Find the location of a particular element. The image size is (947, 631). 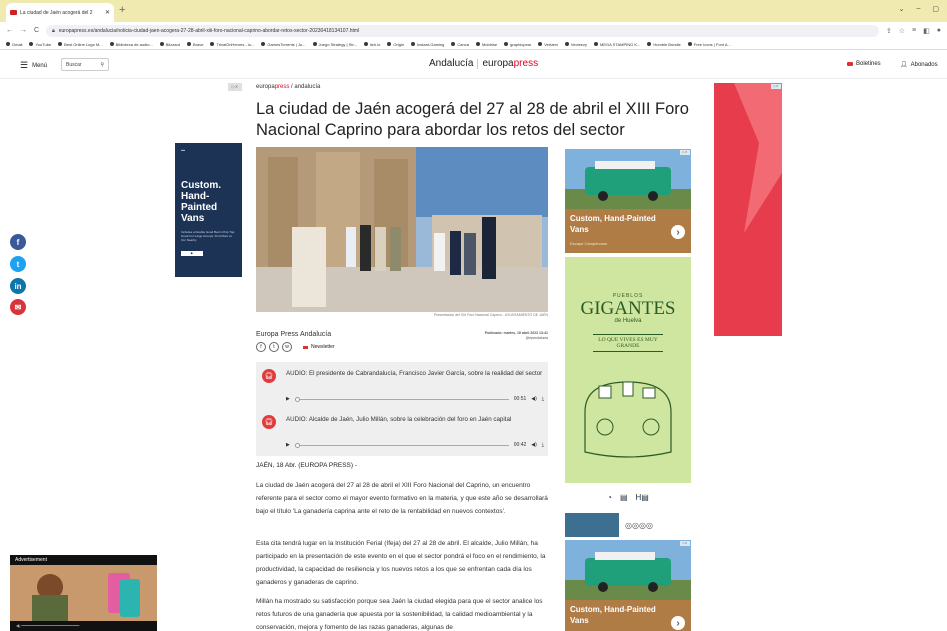

browser-tab: La ciudad de Jaén acogerá del 2 ✕ is located at coordinates (60, 12).